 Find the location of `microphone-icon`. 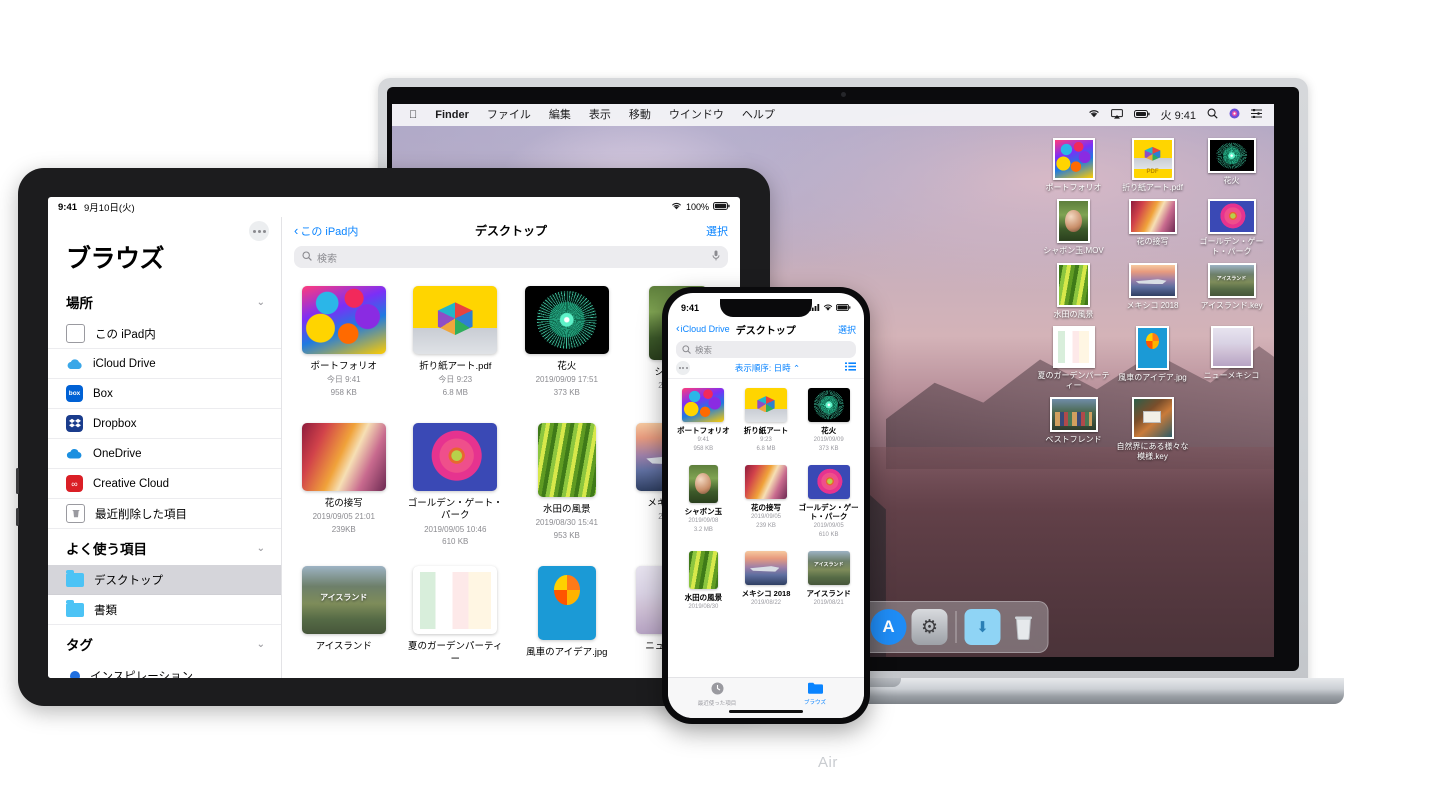

microphone-icon is located at coordinates (716, 257).